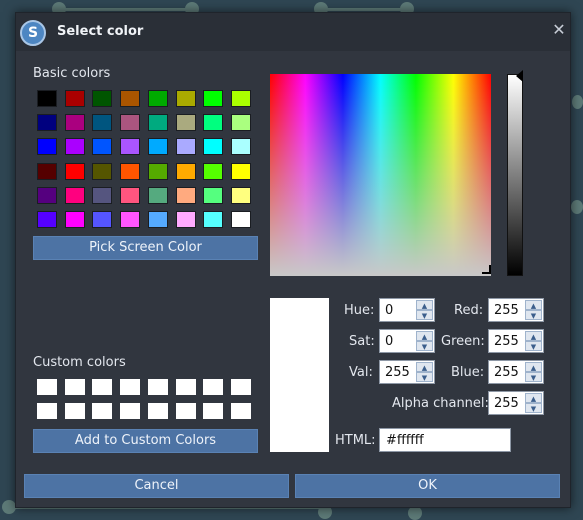 Image resolution: width=583 pixels, height=520 pixels. I want to click on ok-button: OK, so click(427, 486).